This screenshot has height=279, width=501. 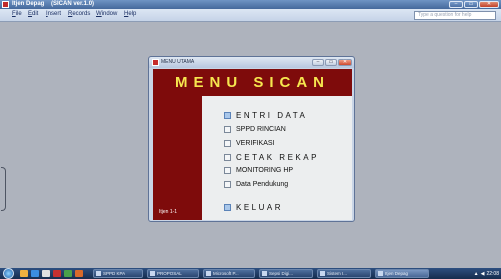 I want to click on menu-help: Help, so click(x=130, y=14).